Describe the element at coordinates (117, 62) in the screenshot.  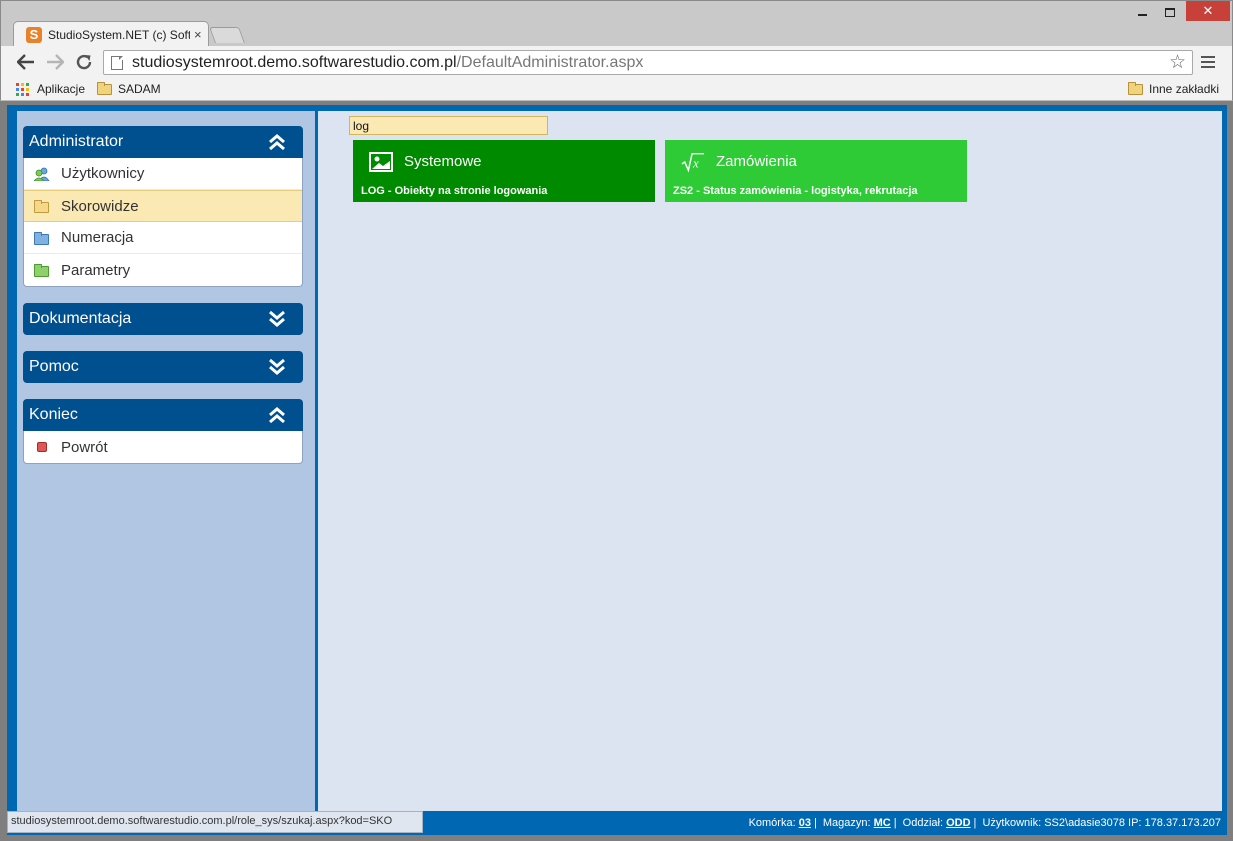
I see `page-icon` at that location.